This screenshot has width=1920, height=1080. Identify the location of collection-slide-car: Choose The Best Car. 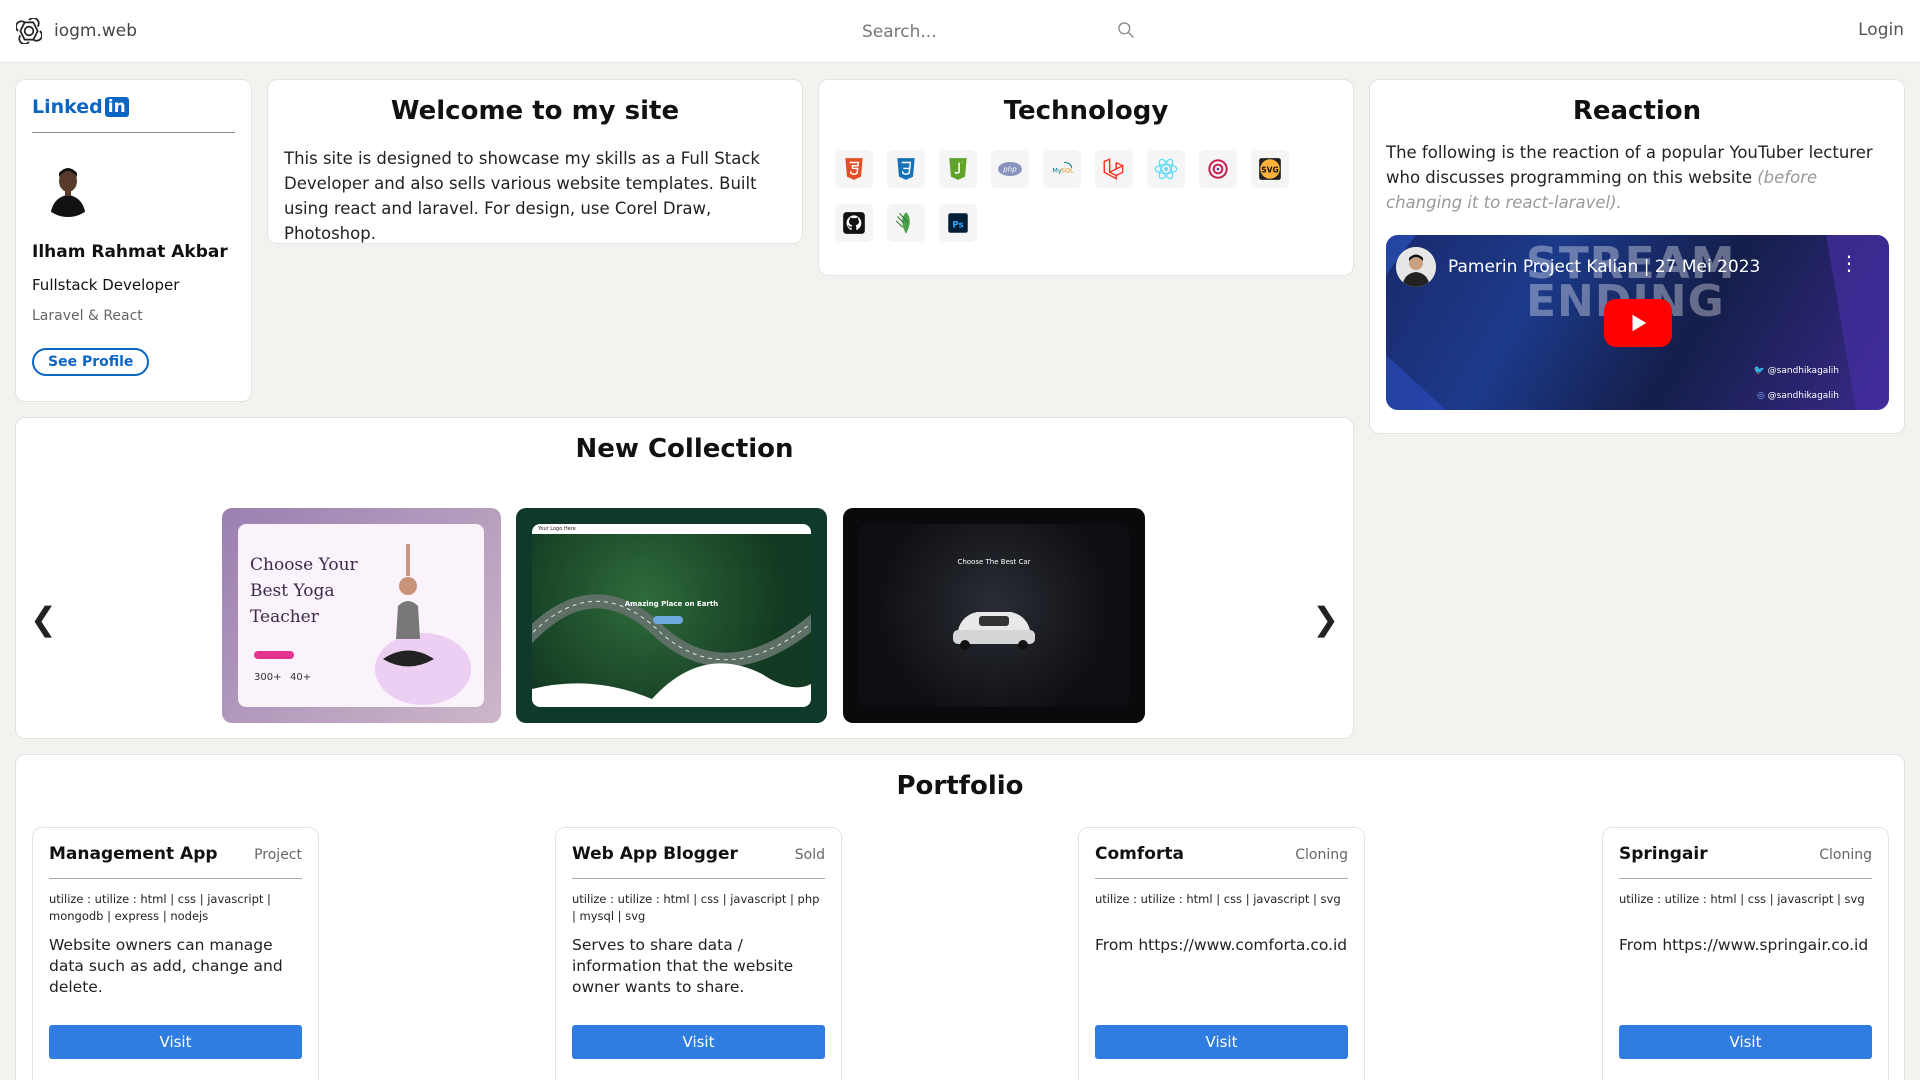
(994, 615).